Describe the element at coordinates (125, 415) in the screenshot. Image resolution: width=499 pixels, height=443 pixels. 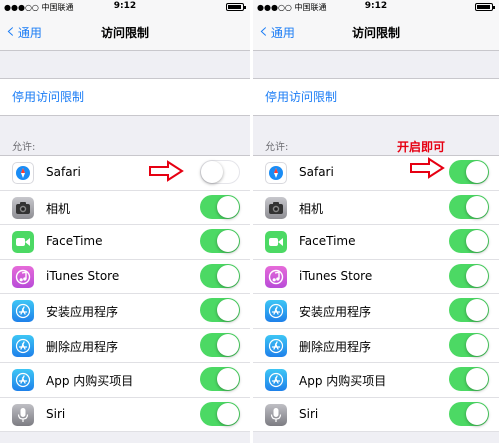
I see `list-item: Siri` at that location.